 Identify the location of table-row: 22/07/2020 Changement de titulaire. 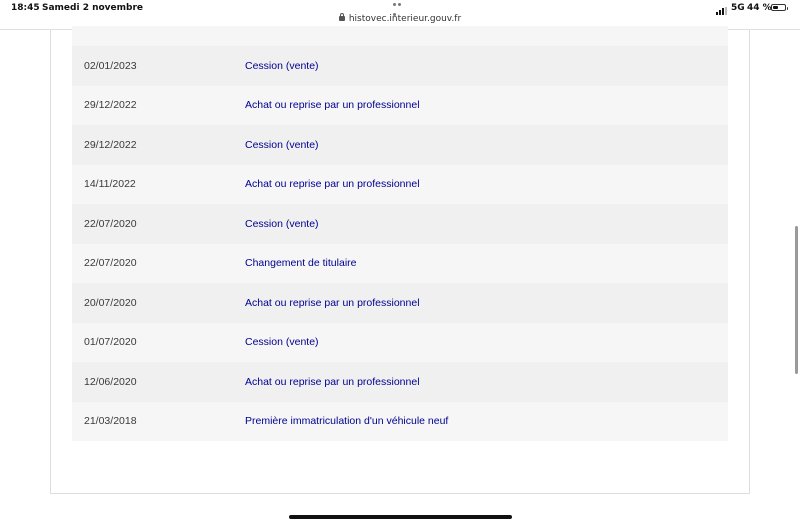
(400, 263).